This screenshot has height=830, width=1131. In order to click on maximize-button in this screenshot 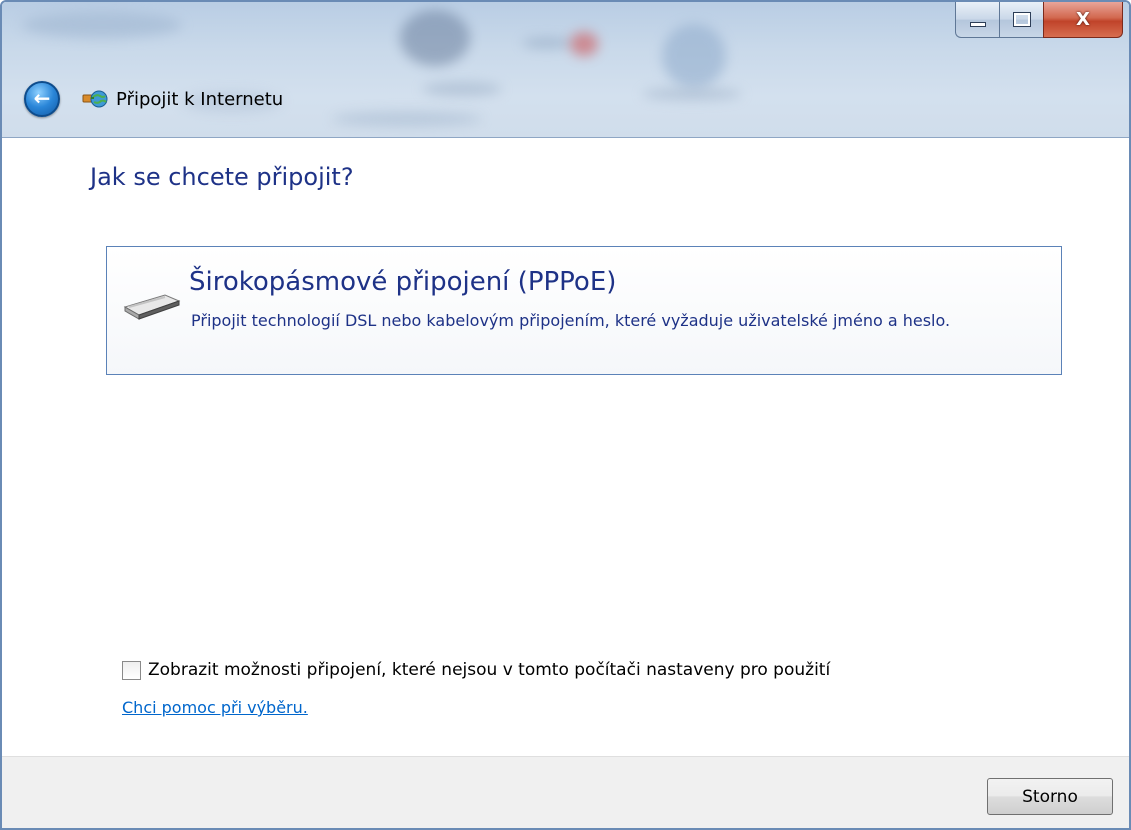, I will do `click(1021, 20)`.